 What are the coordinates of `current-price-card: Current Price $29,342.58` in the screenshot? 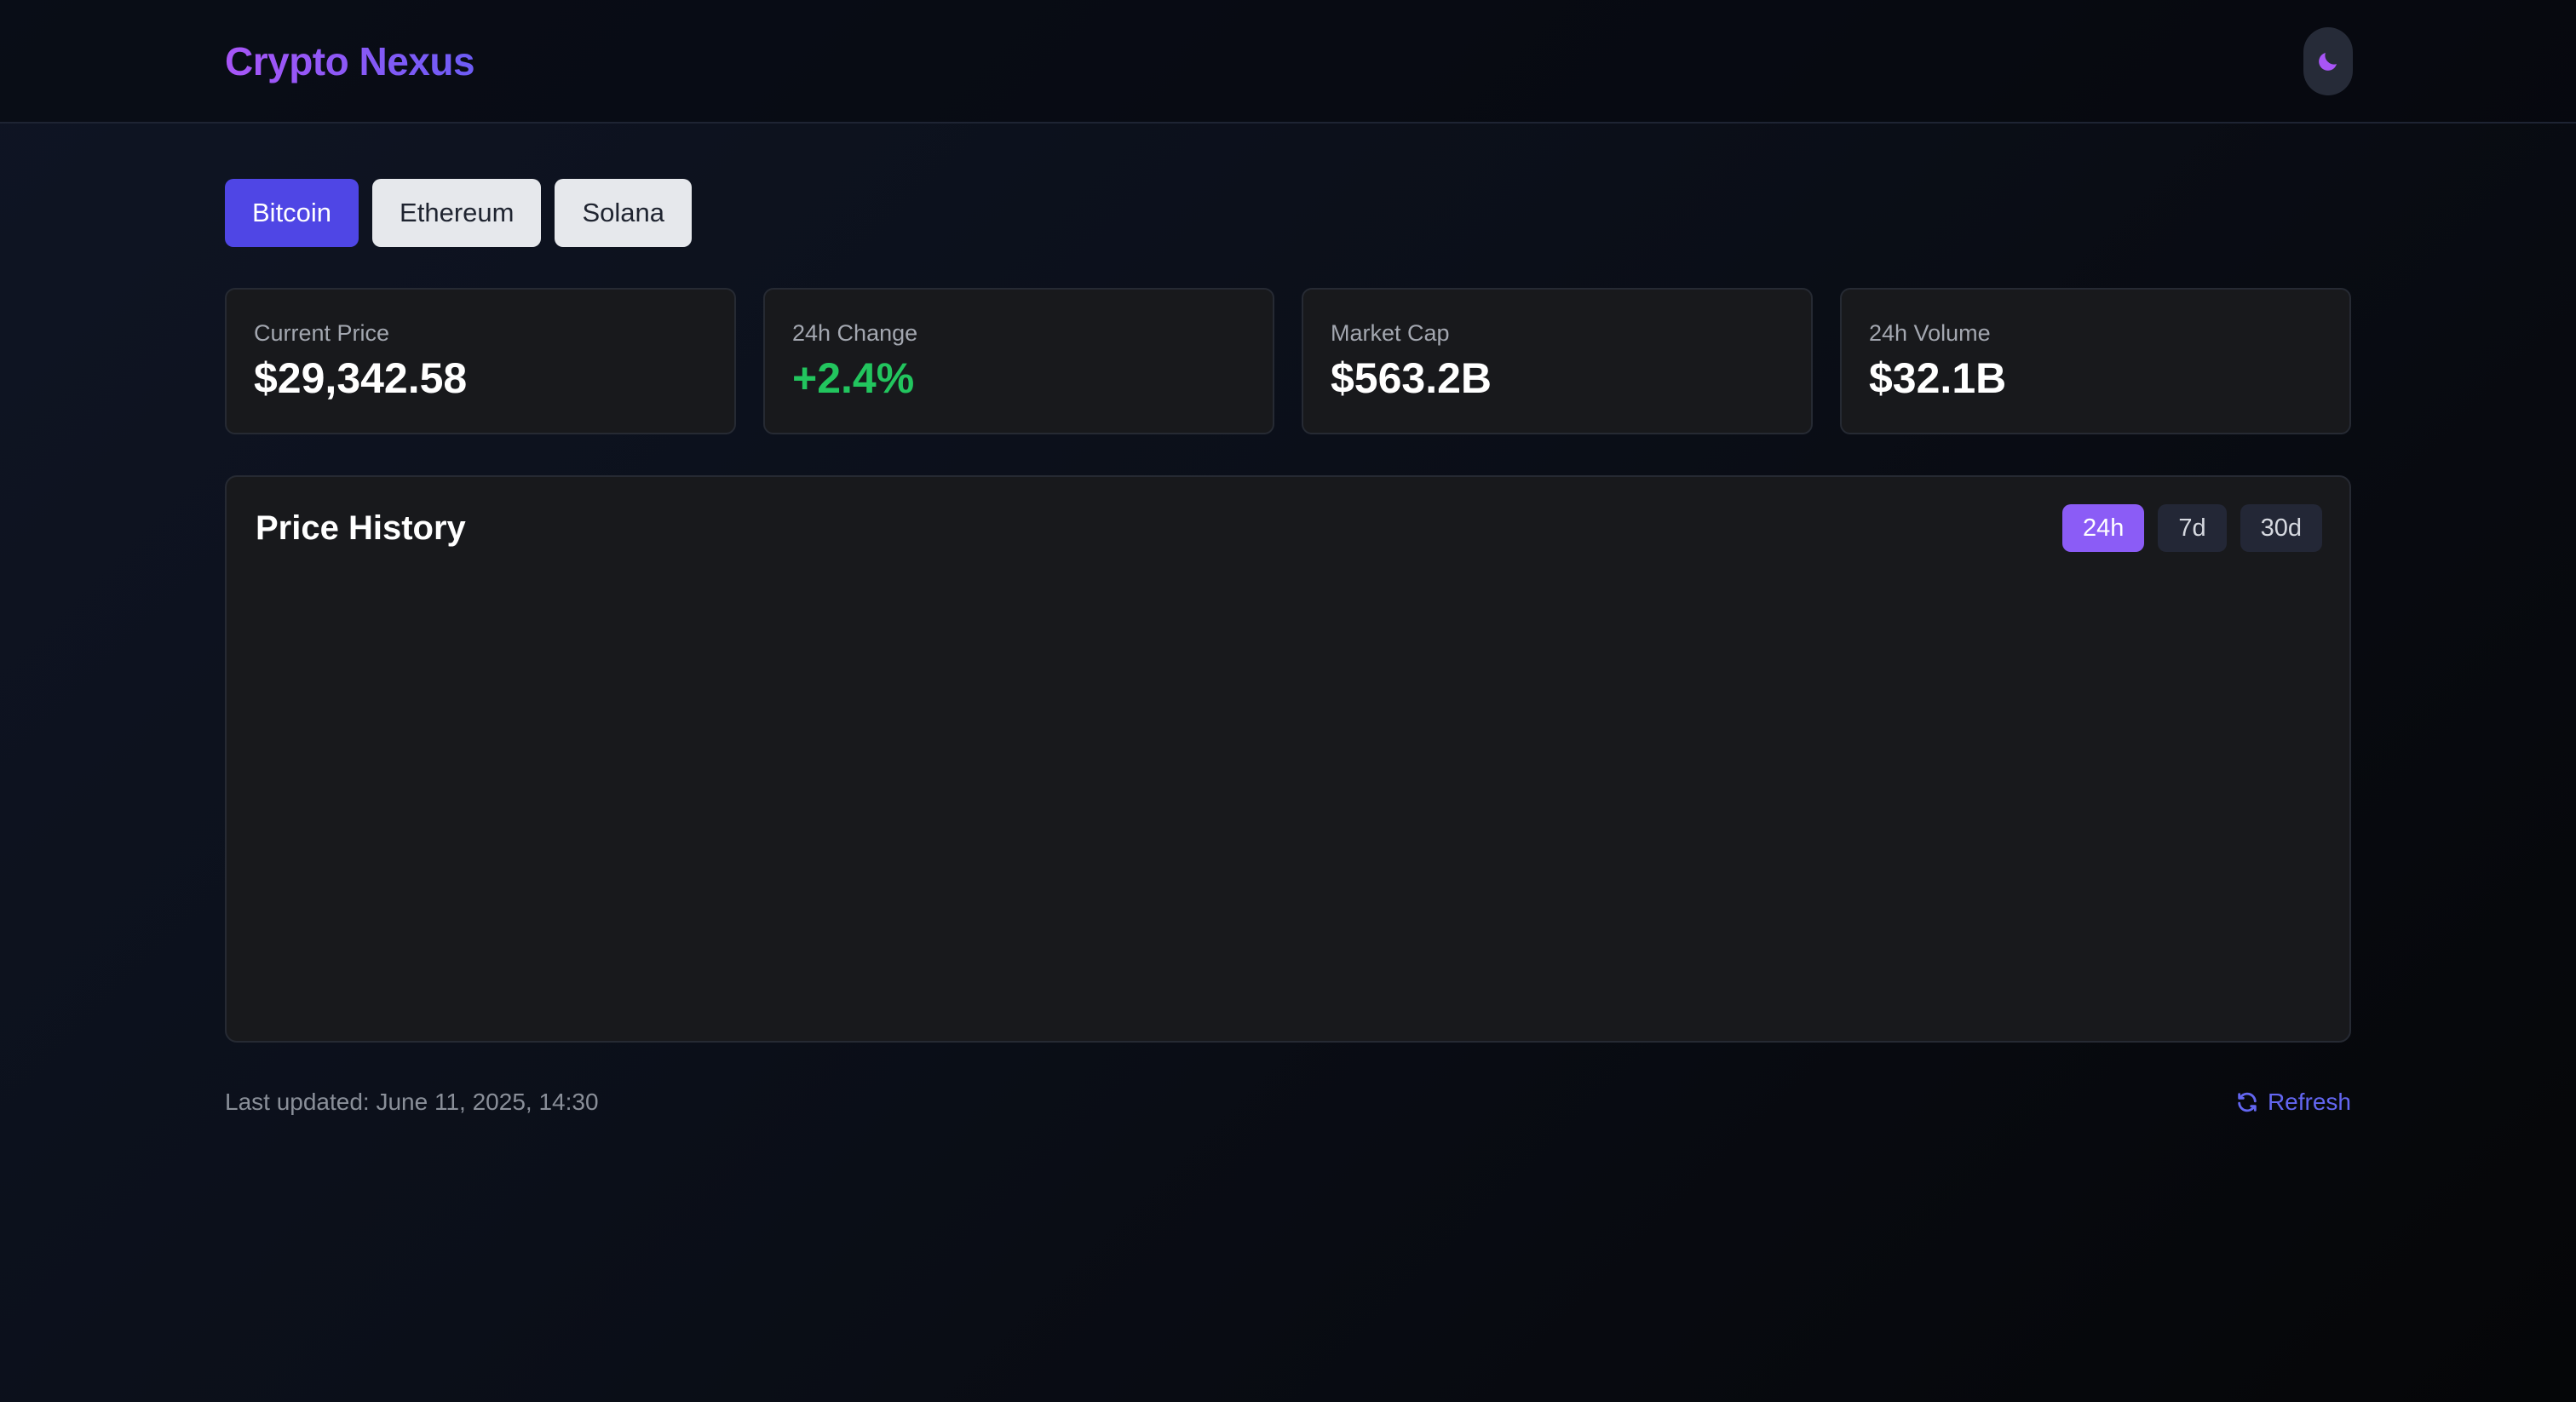 It's located at (480, 361).